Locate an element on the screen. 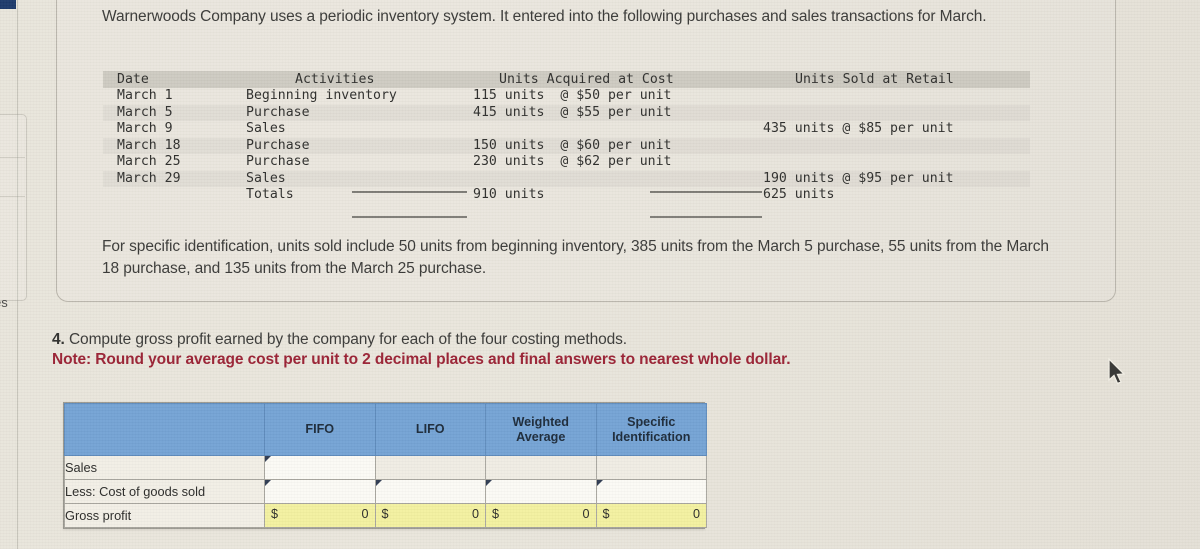 The image size is (1200, 549). cogs-fifo-input is located at coordinates (320, 491).